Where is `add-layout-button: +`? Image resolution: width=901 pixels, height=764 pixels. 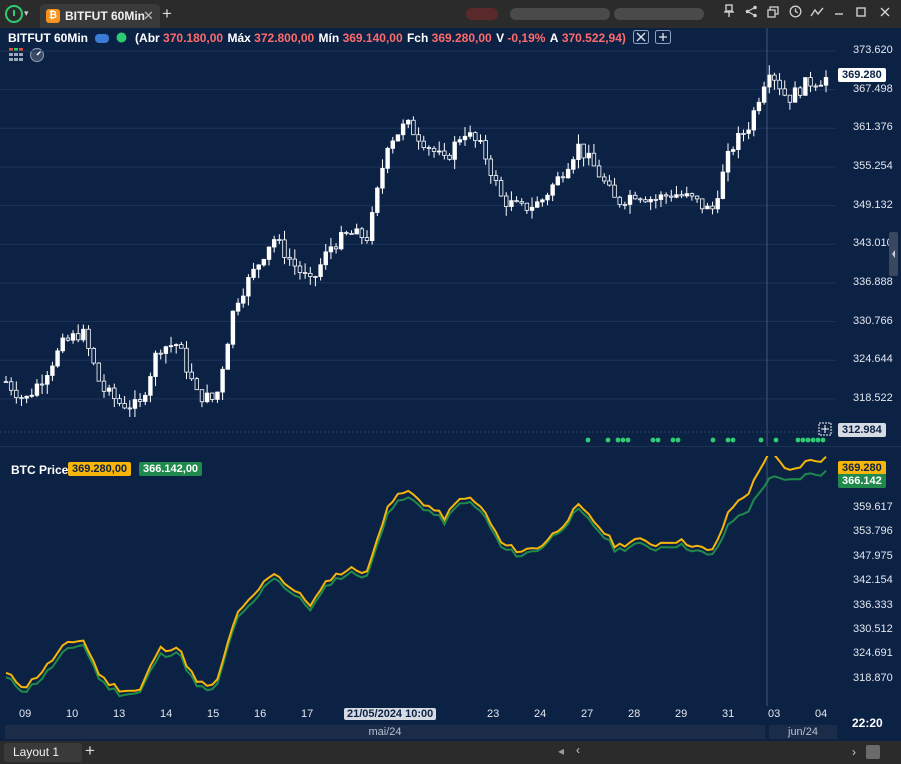 add-layout-button: + is located at coordinates (90, 751).